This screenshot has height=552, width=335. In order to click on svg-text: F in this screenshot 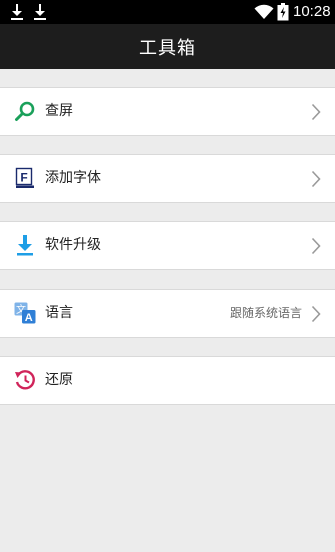, I will do `click(23, 178)`.